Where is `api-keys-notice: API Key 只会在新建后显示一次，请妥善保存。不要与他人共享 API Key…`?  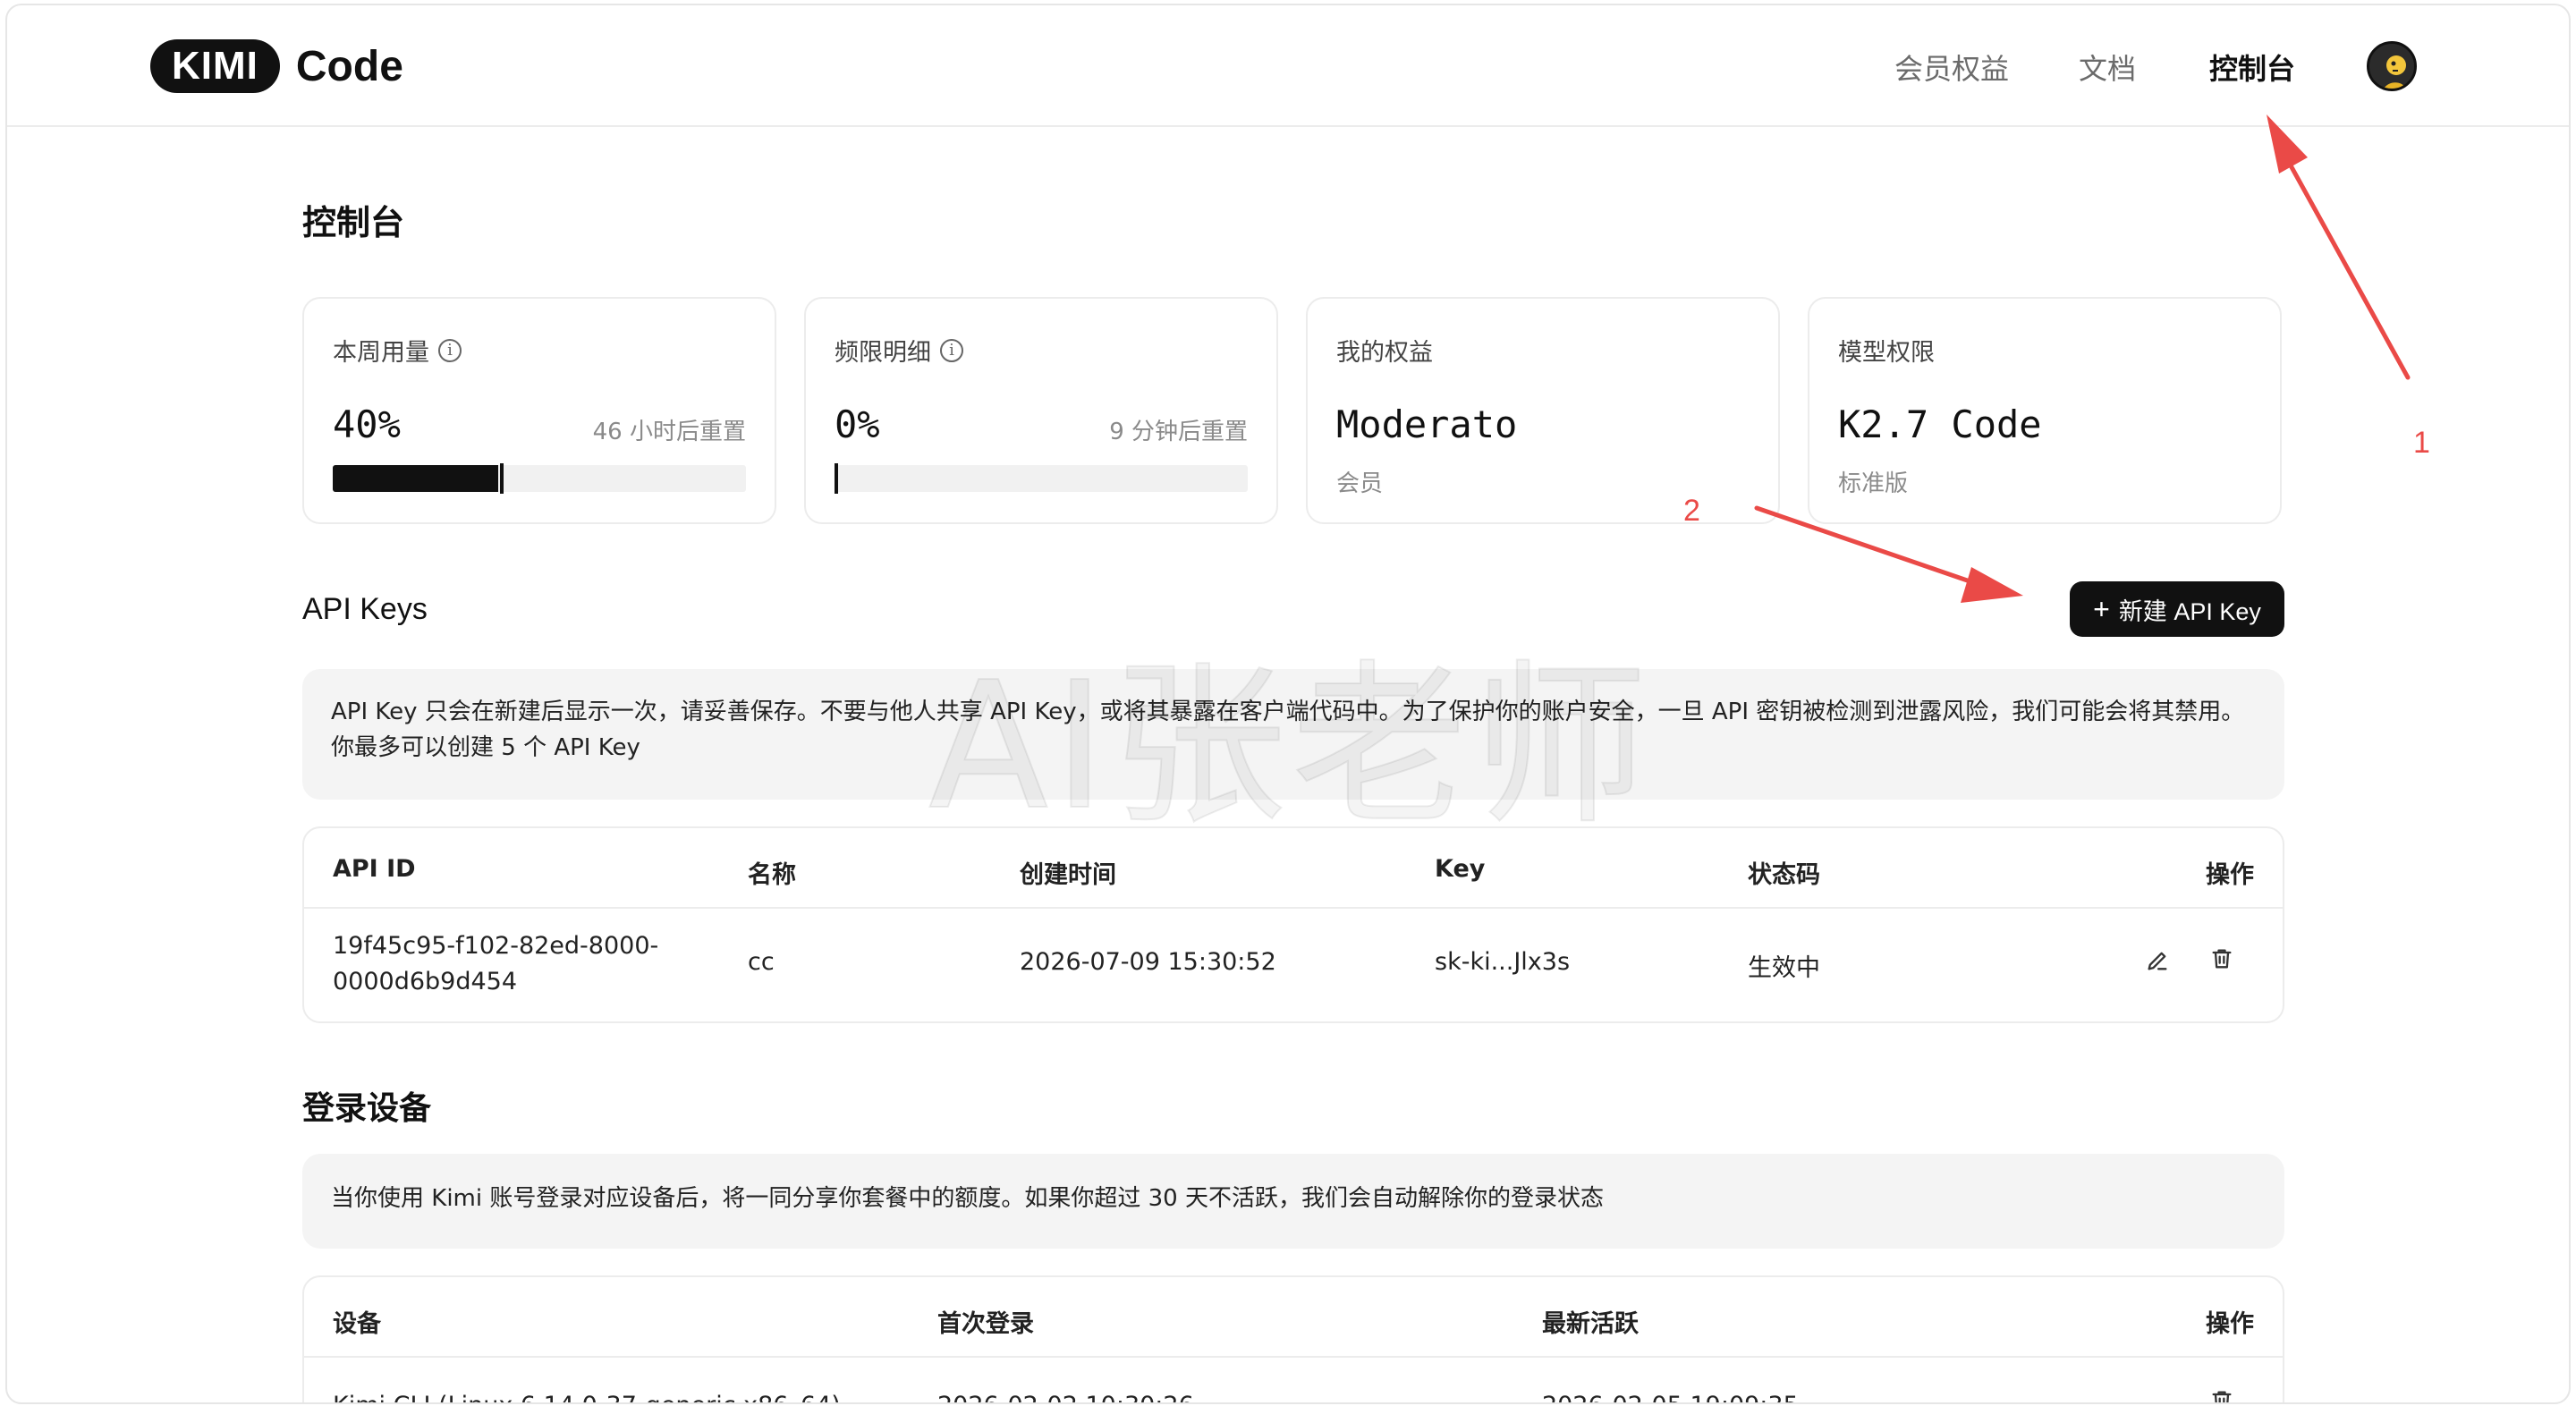 api-keys-notice: API Key 只会在新建后显示一次，请妥善保存。不要与他人共享 API Key… is located at coordinates (1293, 735).